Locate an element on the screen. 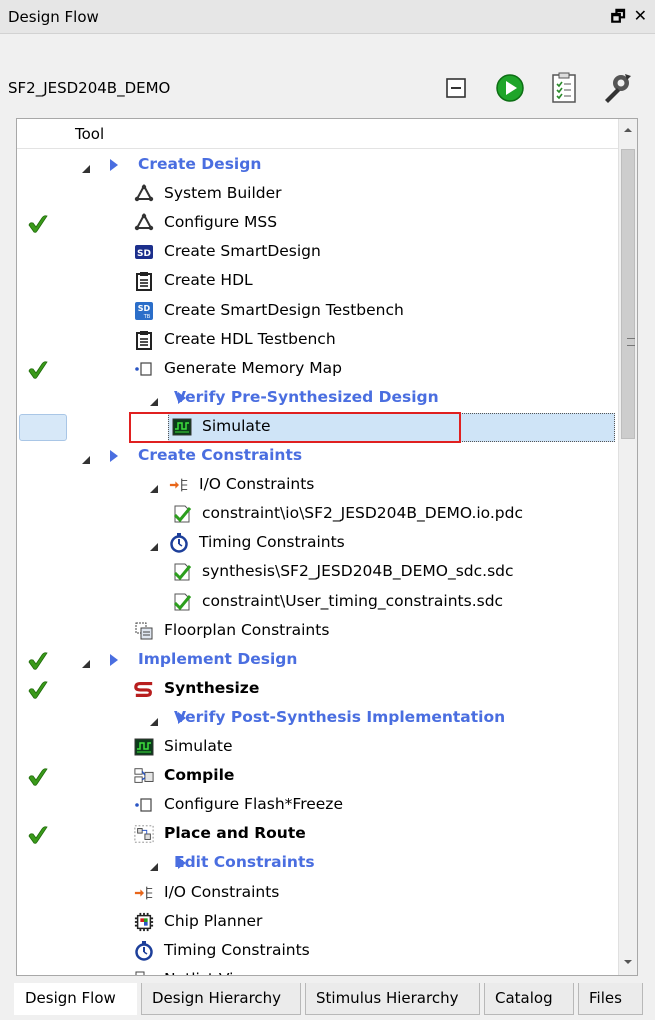 The image size is (655, 1020). tree-row-label: Place and Route is located at coordinates (235, 833).